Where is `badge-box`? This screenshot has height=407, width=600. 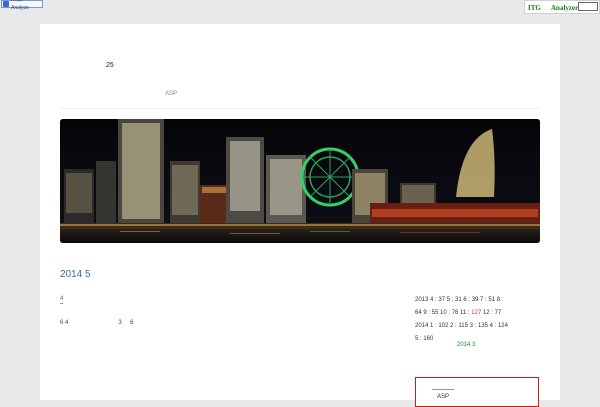 badge-box is located at coordinates (588, 6).